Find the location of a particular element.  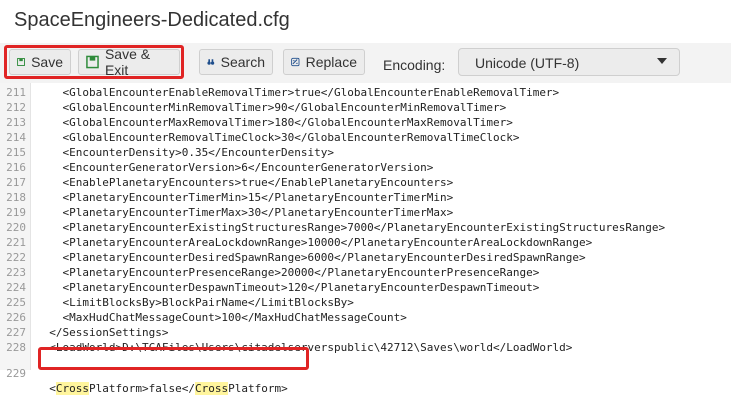

line-number: 215 is located at coordinates (16, 152).